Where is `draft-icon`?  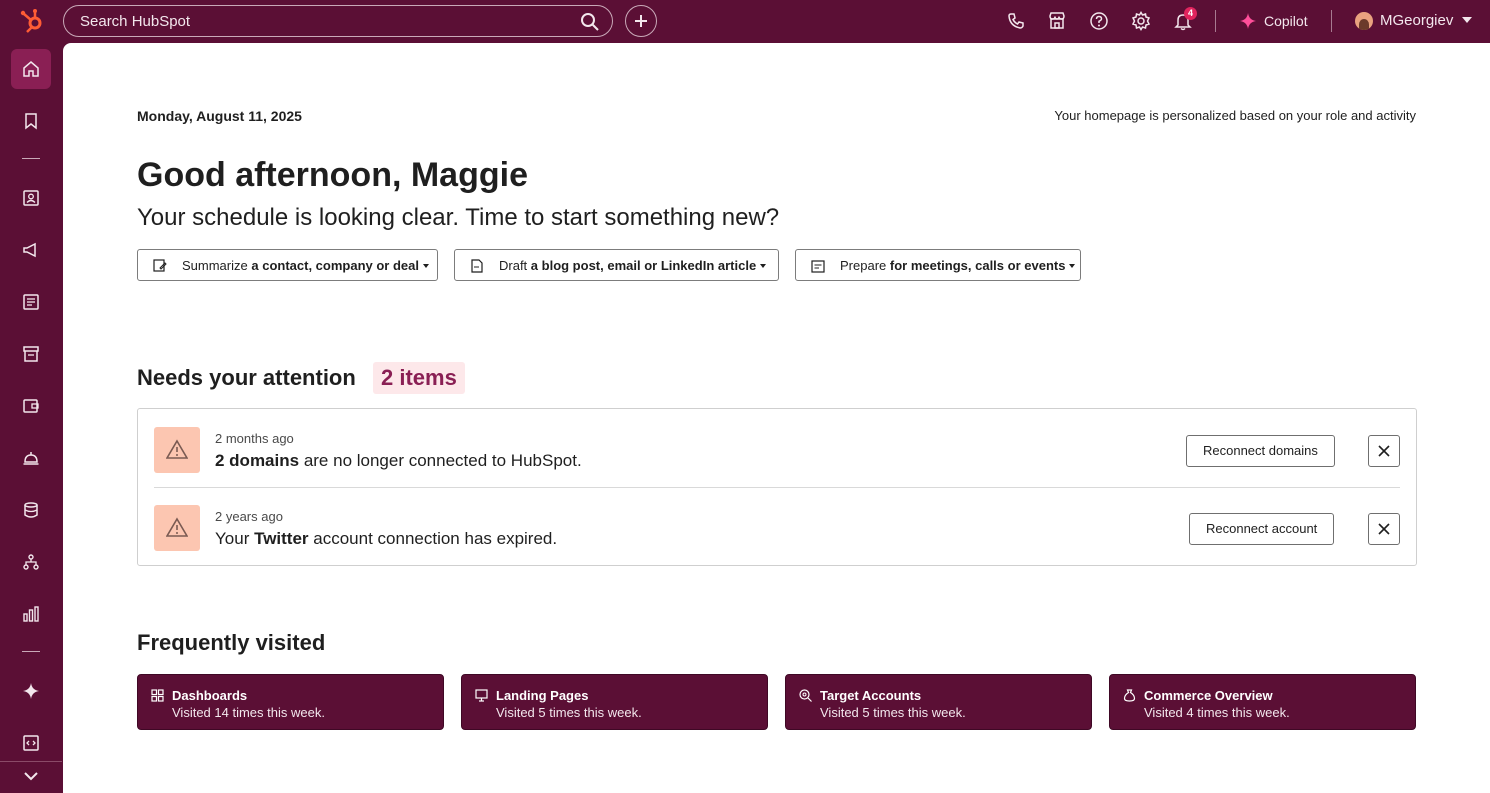
draft-icon is located at coordinates (477, 266).